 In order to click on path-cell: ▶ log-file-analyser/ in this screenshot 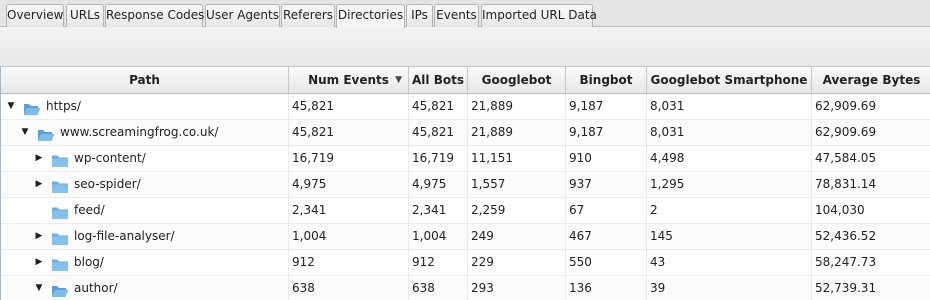, I will do `click(145, 236)`.